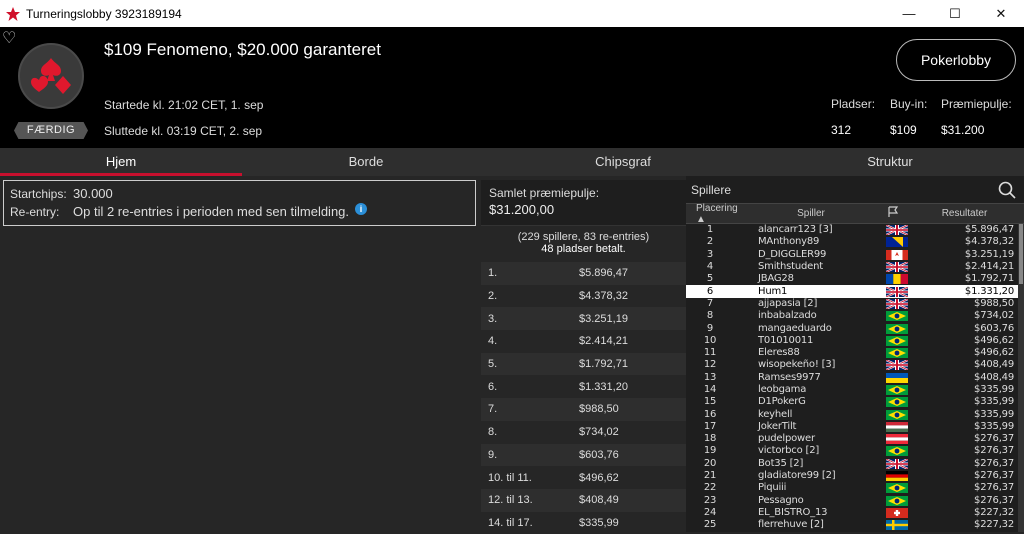 The image size is (1024, 534). I want to click on player-name: alancarr123 [3], so click(795, 230).